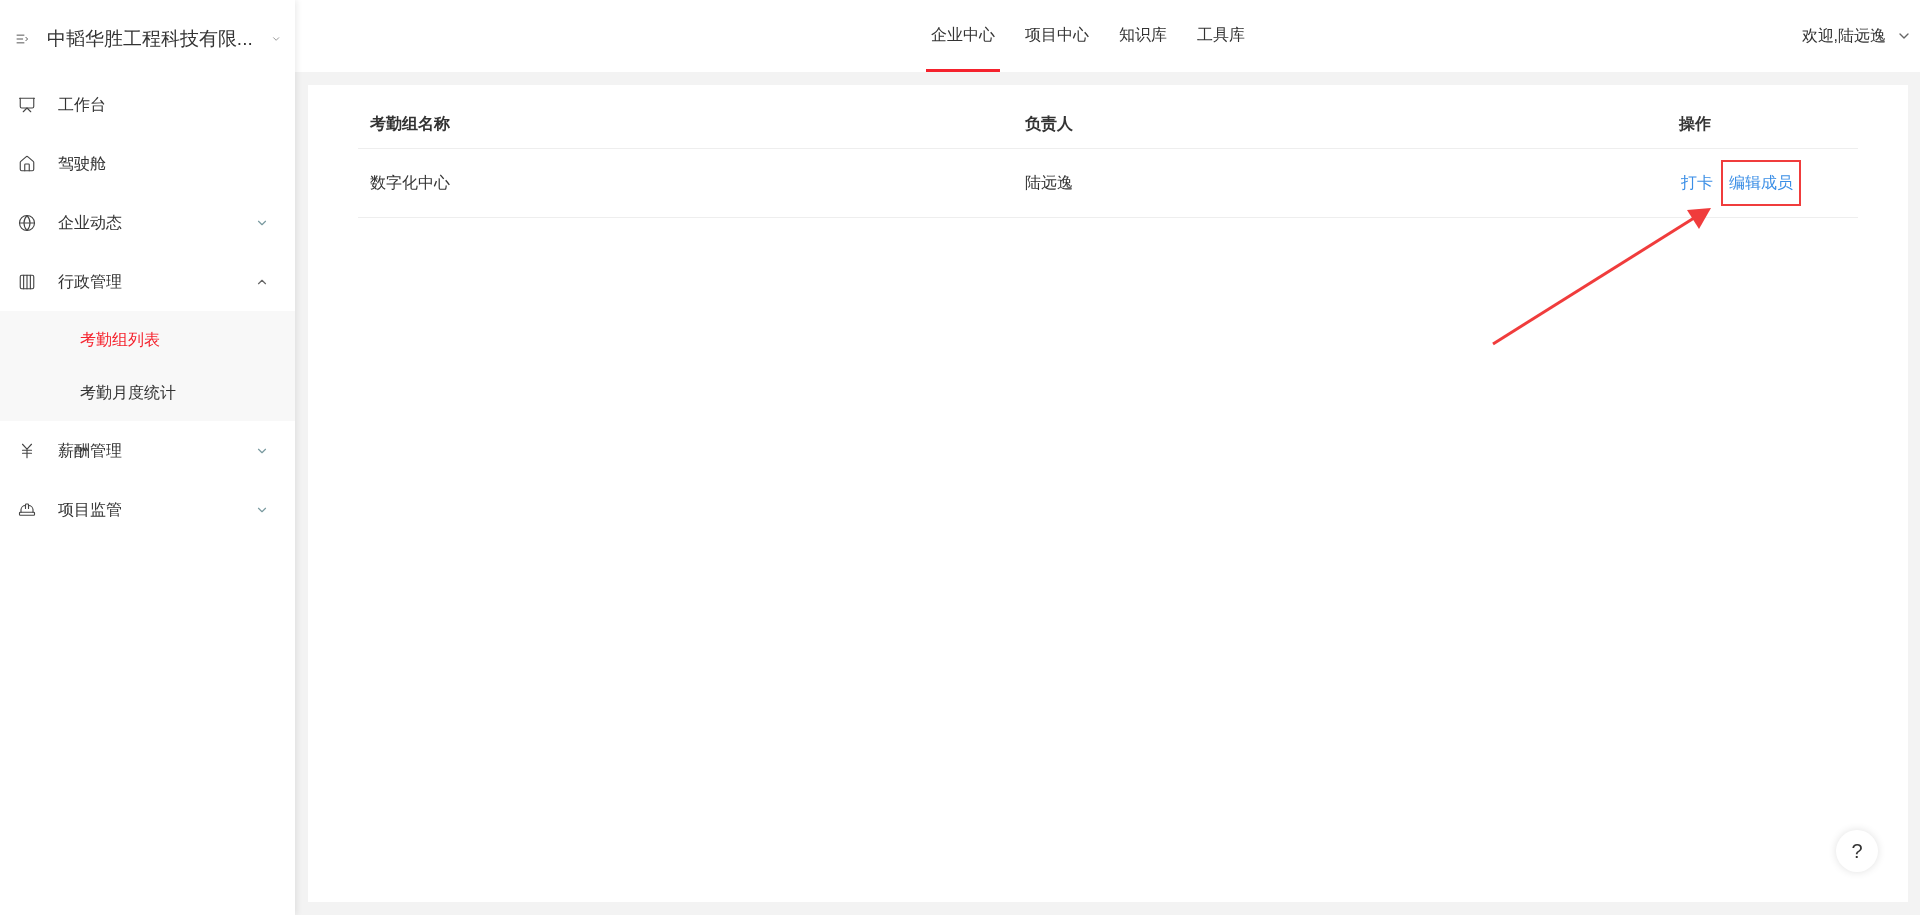 This screenshot has width=1920, height=915. Describe the element at coordinates (27, 104) in the screenshot. I see `monitor-icon` at that location.